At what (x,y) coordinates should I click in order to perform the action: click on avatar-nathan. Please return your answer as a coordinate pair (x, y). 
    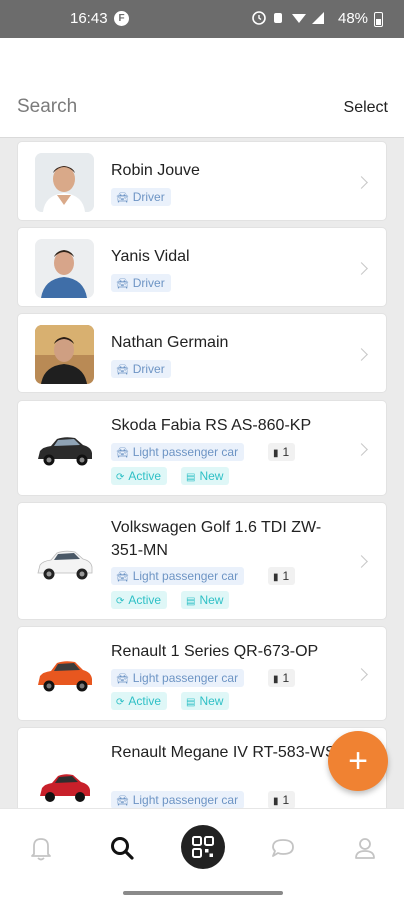
    Looking at the image, I should click on (64, 354).